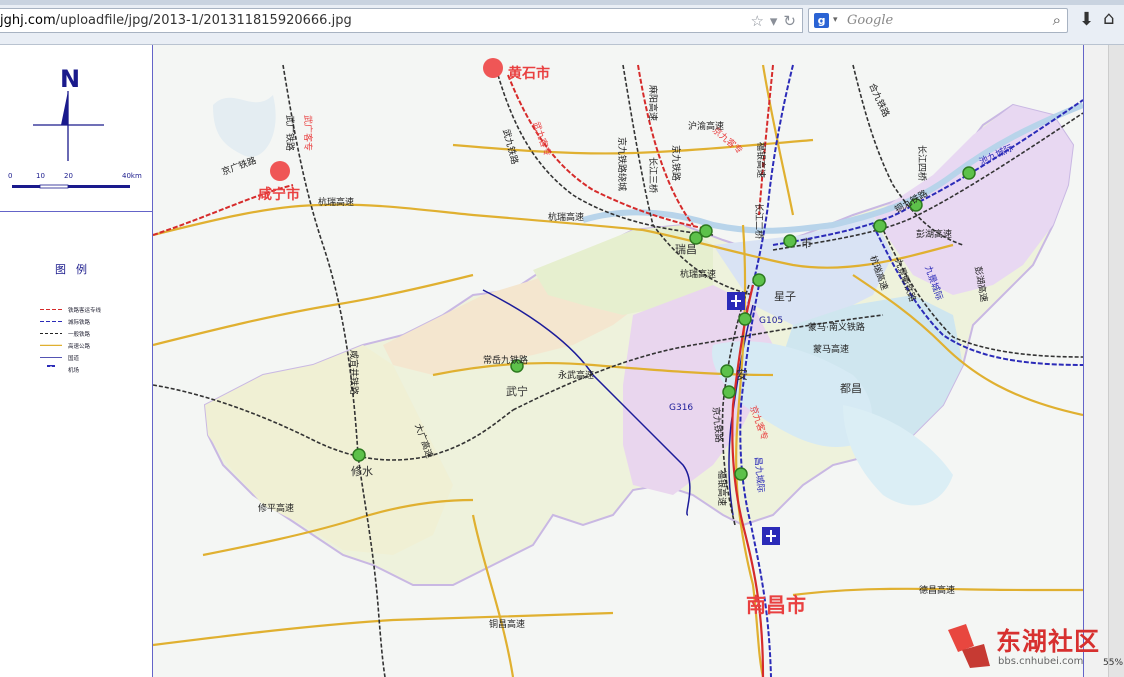 The height and width of the screenshot is (677, 1124). What do you see at coordinates (10, 176) in the screenshot?
I see `scale-label-0: 0` at bounding box center [10, 176].